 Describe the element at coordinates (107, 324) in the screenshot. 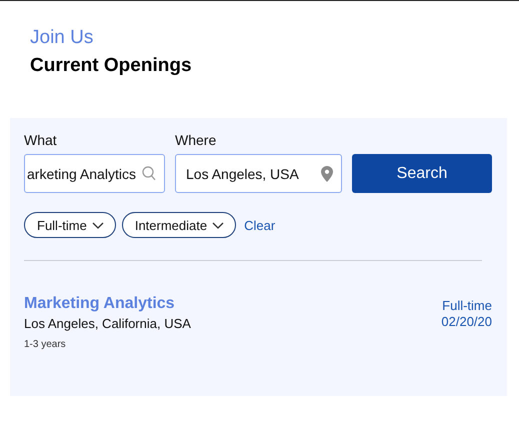

I see `job-location: Los Angeles, California, USA` at that location.